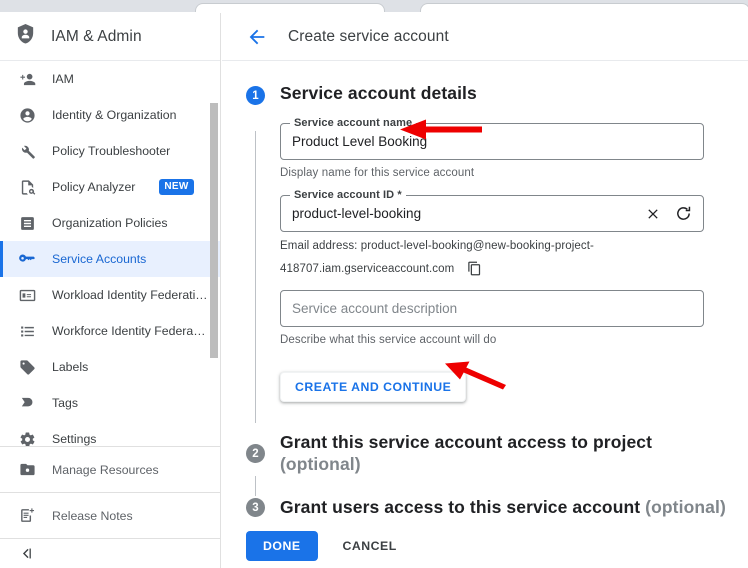 This screenshot has height=568, width=748. Describe the element at coordinates (374, 8) in the screenshot. I see `browser-chrome-strip` at that location.